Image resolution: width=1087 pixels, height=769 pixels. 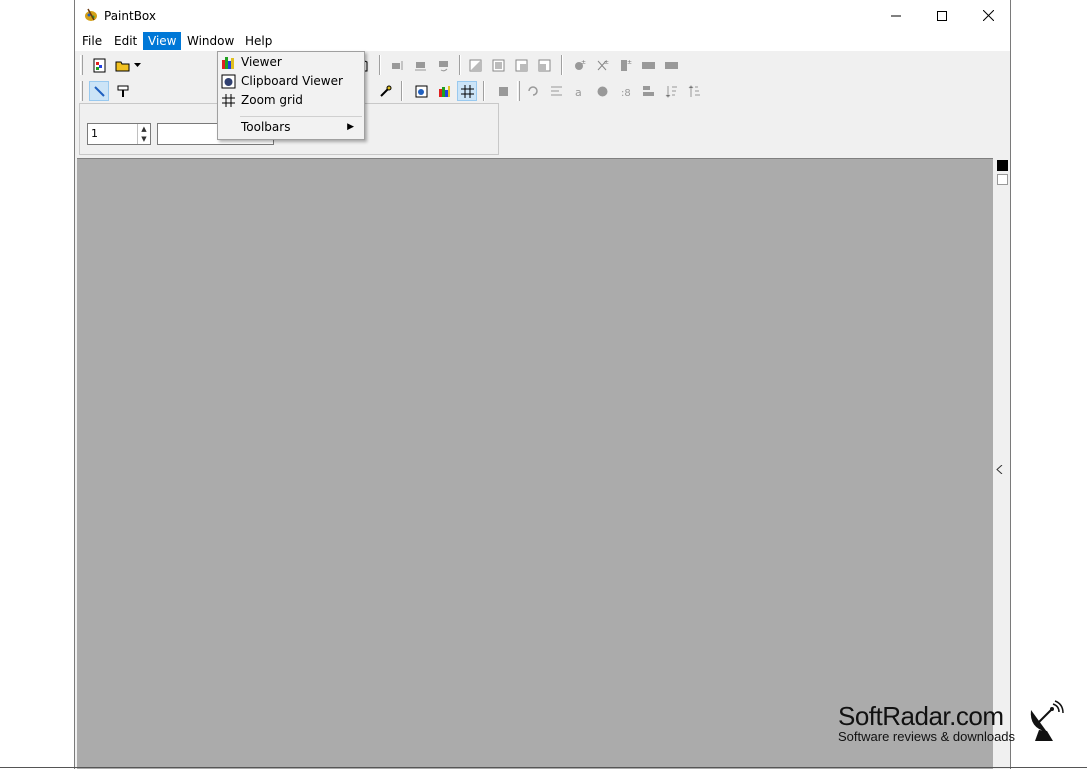 I want to click on crop-icon, so click(x=475, y=65).